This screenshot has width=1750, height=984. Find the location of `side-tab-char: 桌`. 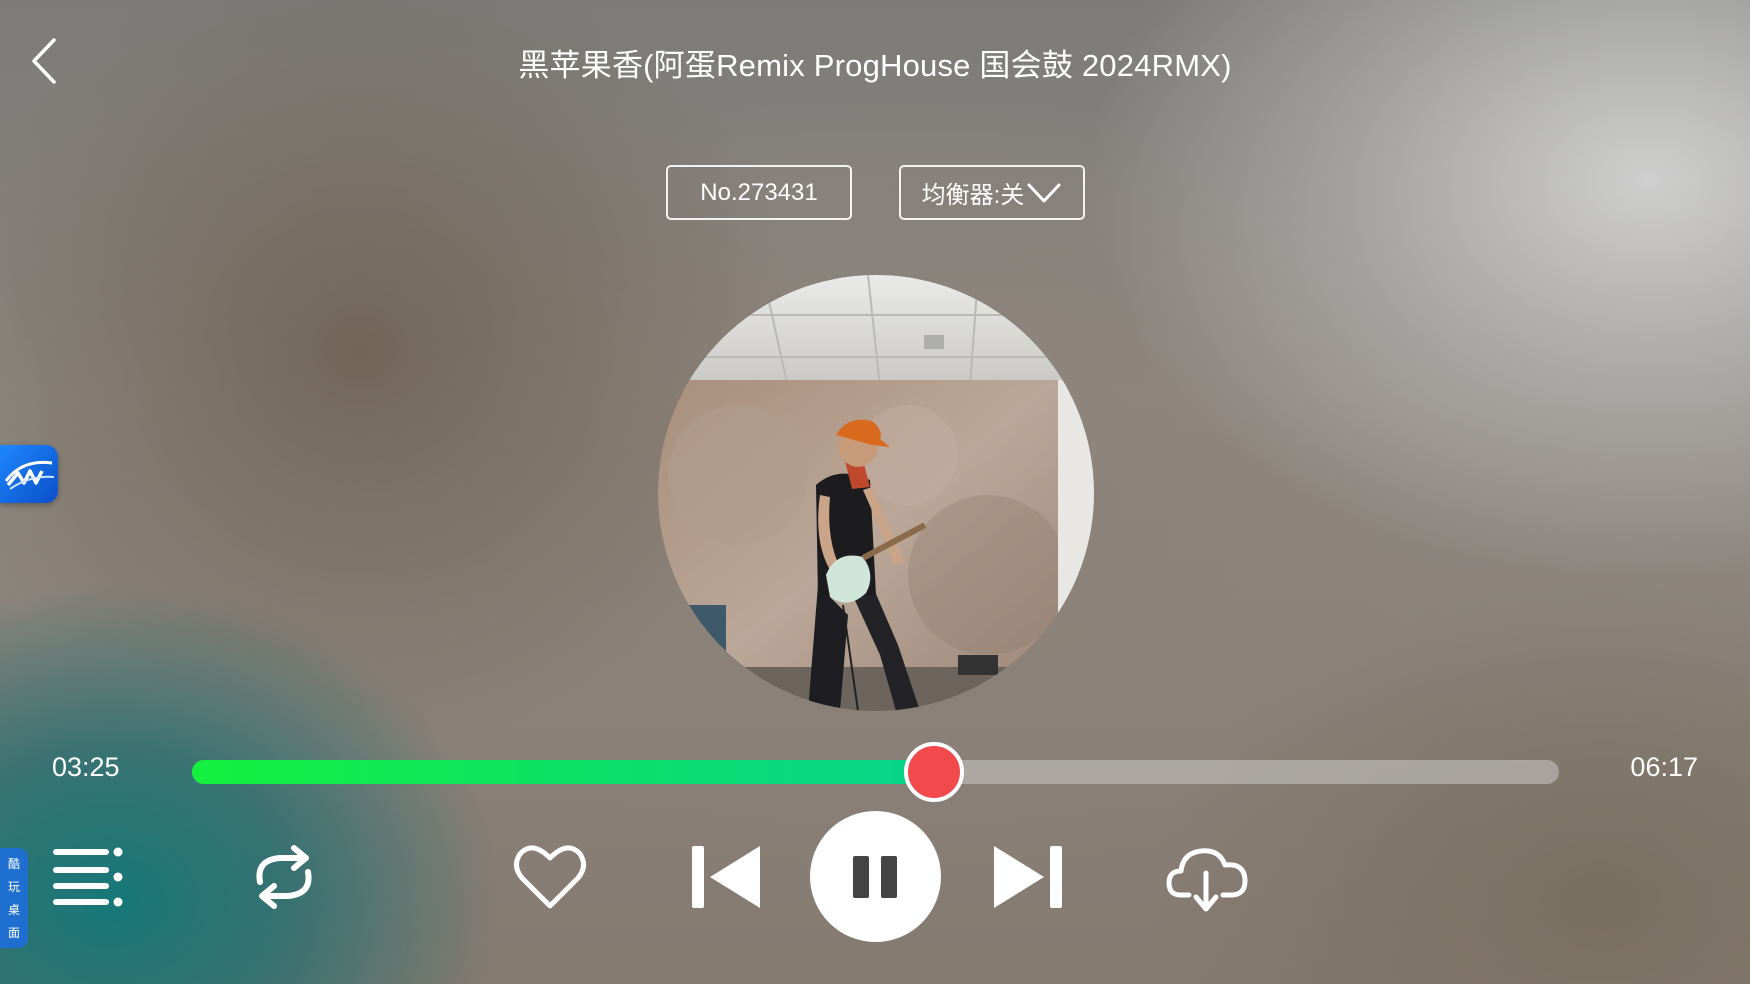

side-tab-char: 桌 is located at coordinates (13, 910).